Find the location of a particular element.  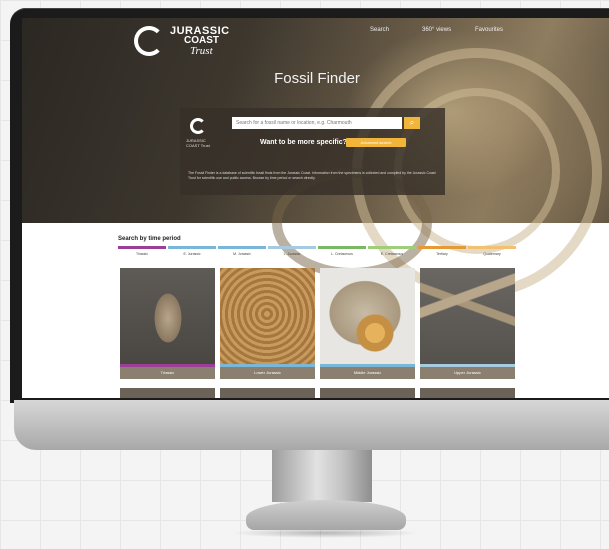

card-caption: Middle Jurassic is located at coordinates (367, 373).